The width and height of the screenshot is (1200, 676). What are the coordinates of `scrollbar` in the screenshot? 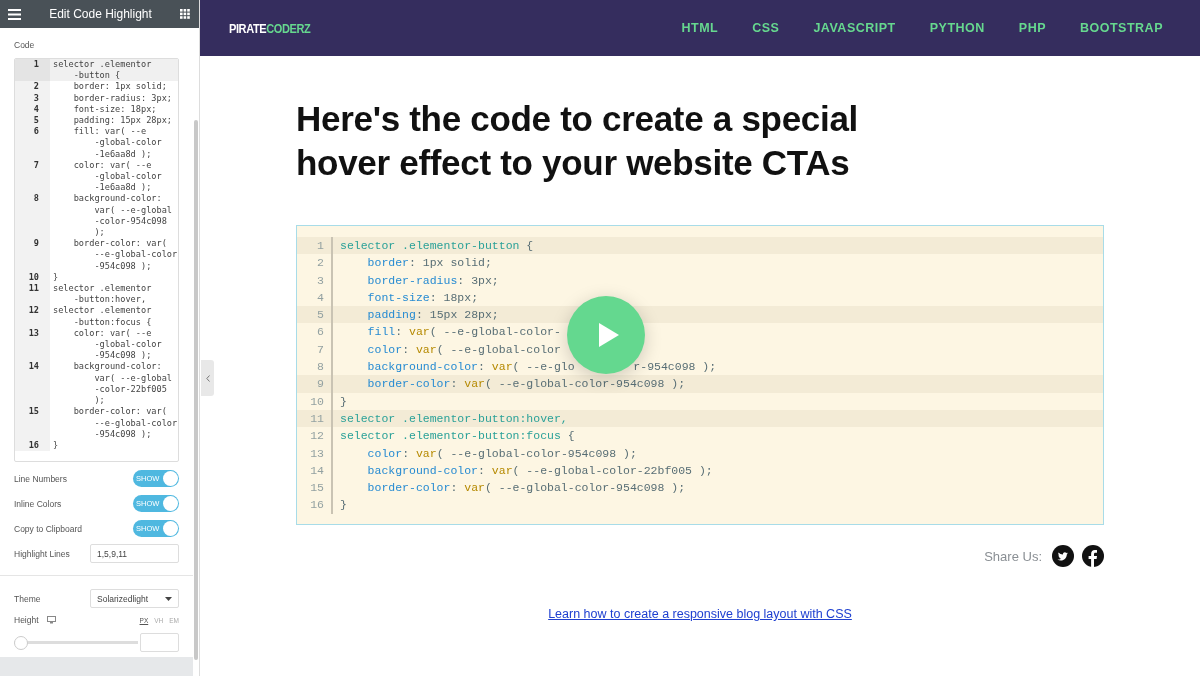 It's located at (196, 390).